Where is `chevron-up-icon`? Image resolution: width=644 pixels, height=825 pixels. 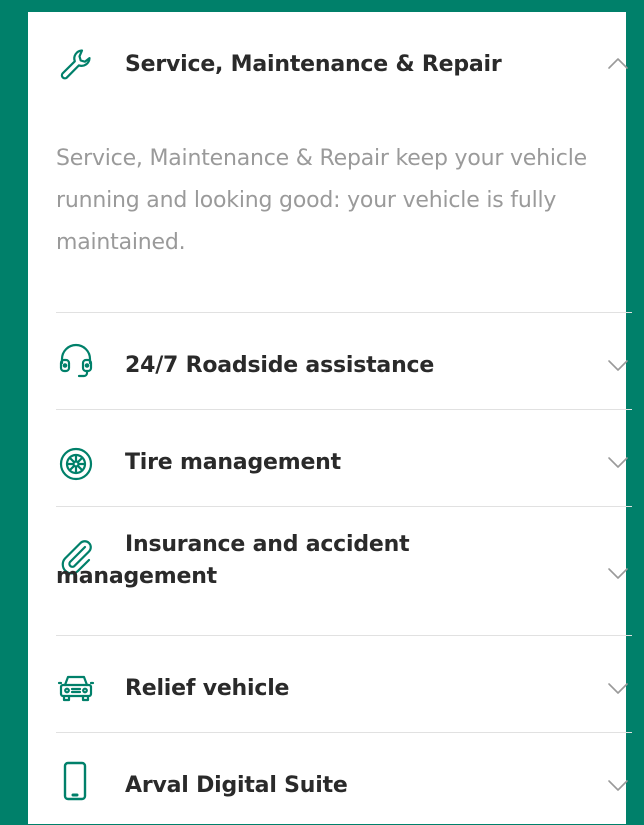 chevron-up-icon is located at coordinates (618, 64).